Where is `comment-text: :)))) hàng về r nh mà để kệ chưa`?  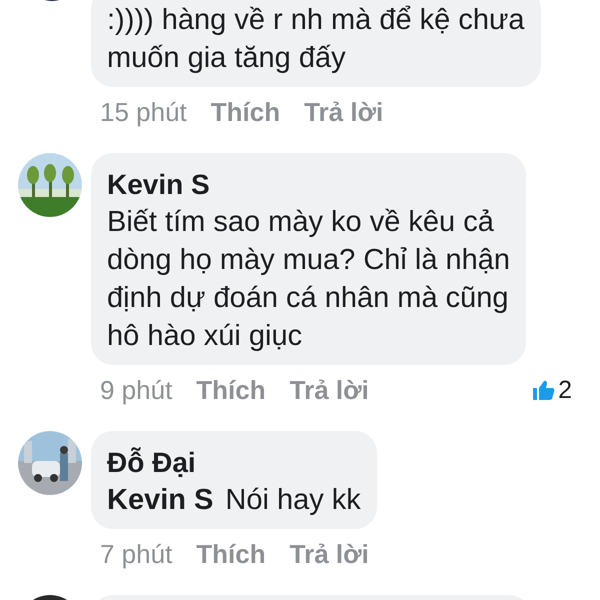
comment-text: :)))) hàng về r nh mà để kệ chưa is located at coordinates (316, 20).